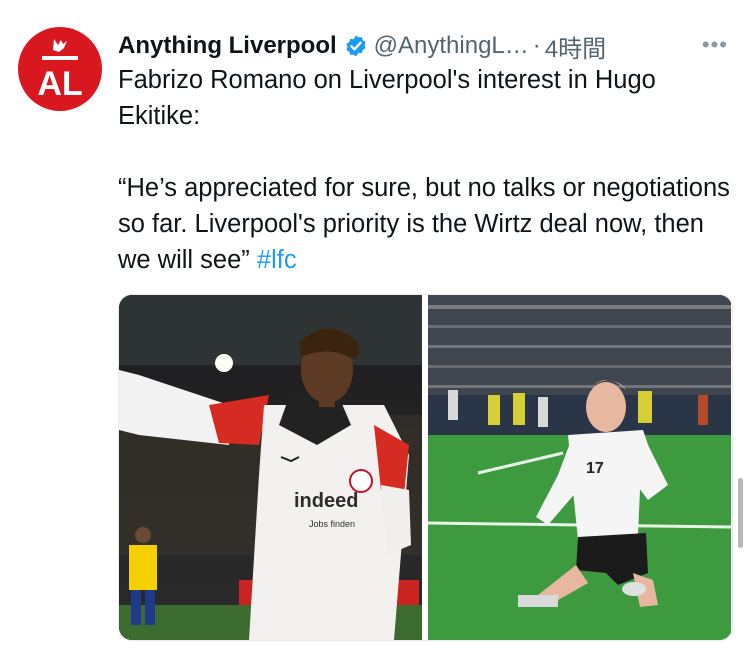 The height and width of the screenshot is (651, 750). I want to click on more-options-icon: •••, so click(715, 45).